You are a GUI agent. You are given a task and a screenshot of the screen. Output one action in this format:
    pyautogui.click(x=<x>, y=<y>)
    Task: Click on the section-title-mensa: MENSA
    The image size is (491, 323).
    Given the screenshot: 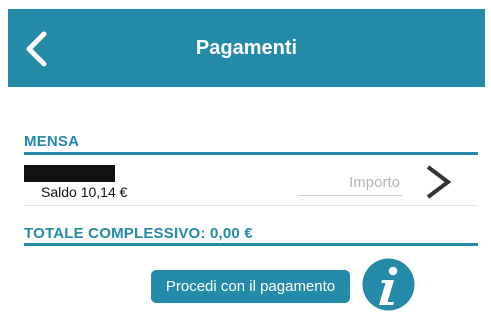 What is the action you would take?
    pyautogui.click(x=52, y=141)
    